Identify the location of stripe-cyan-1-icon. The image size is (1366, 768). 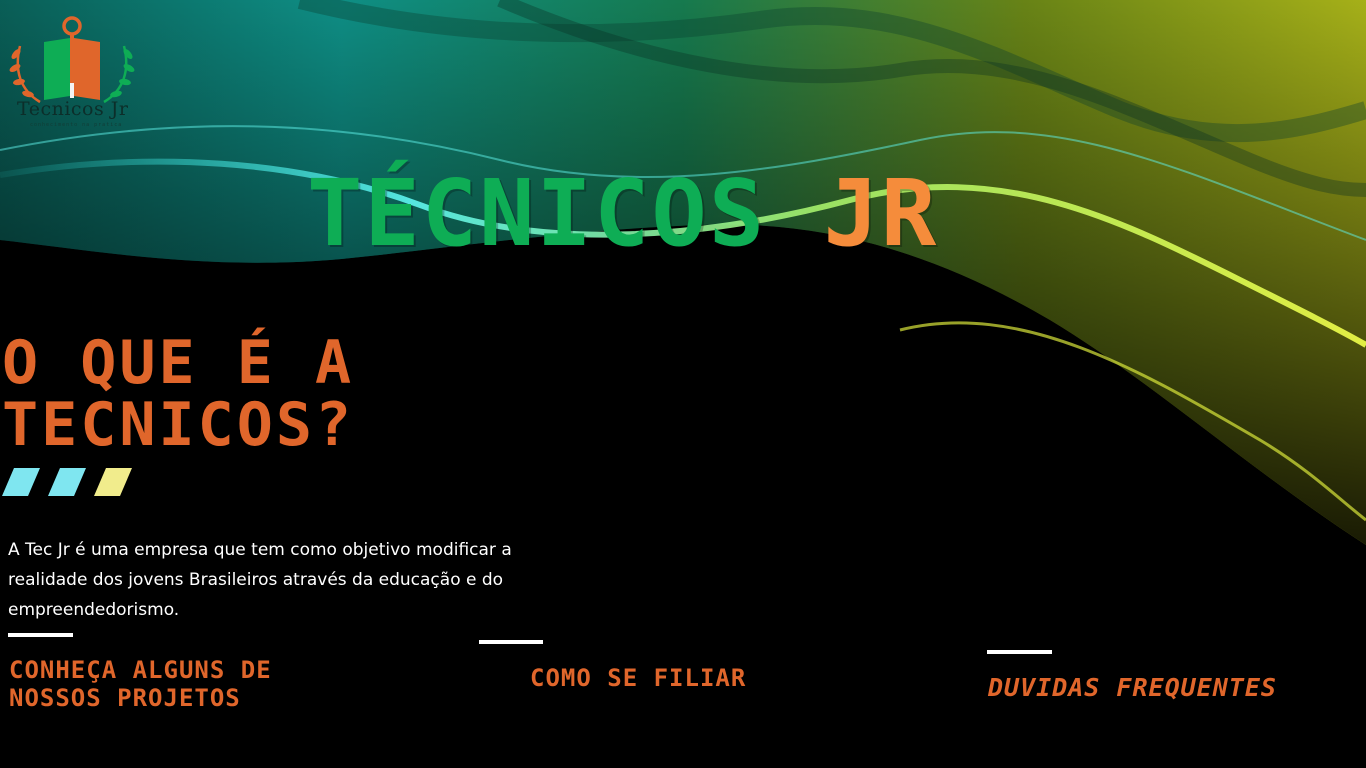
(21, 482).